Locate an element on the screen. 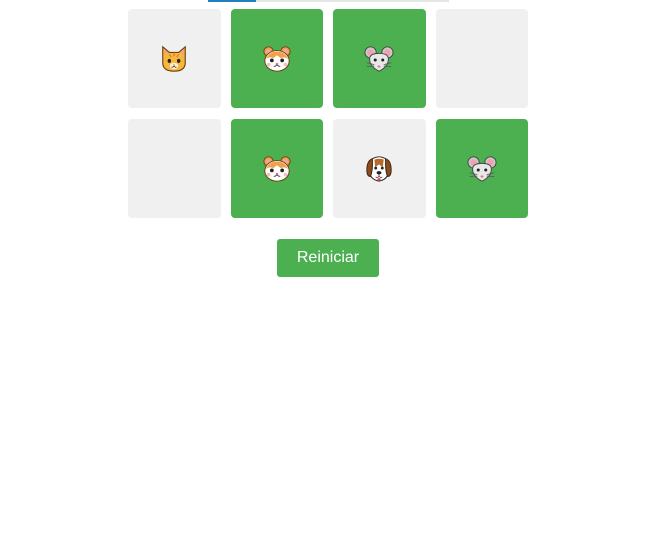 This screenshot has width=651, height=541. restart-button: Reiniciar is located at coordinates (328, 258).